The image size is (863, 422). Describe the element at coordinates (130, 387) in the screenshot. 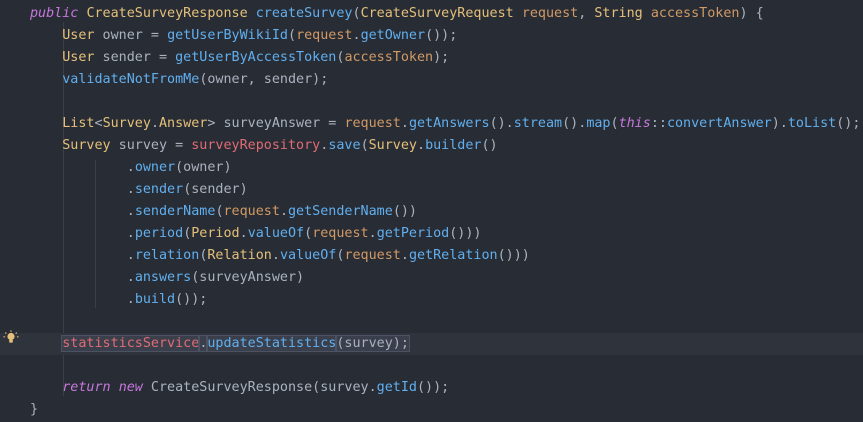

I see `code-token: new` at that location.